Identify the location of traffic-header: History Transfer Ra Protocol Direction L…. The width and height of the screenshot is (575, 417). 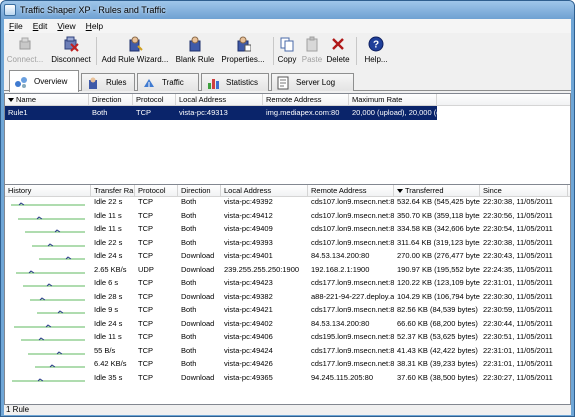
(287, 191).